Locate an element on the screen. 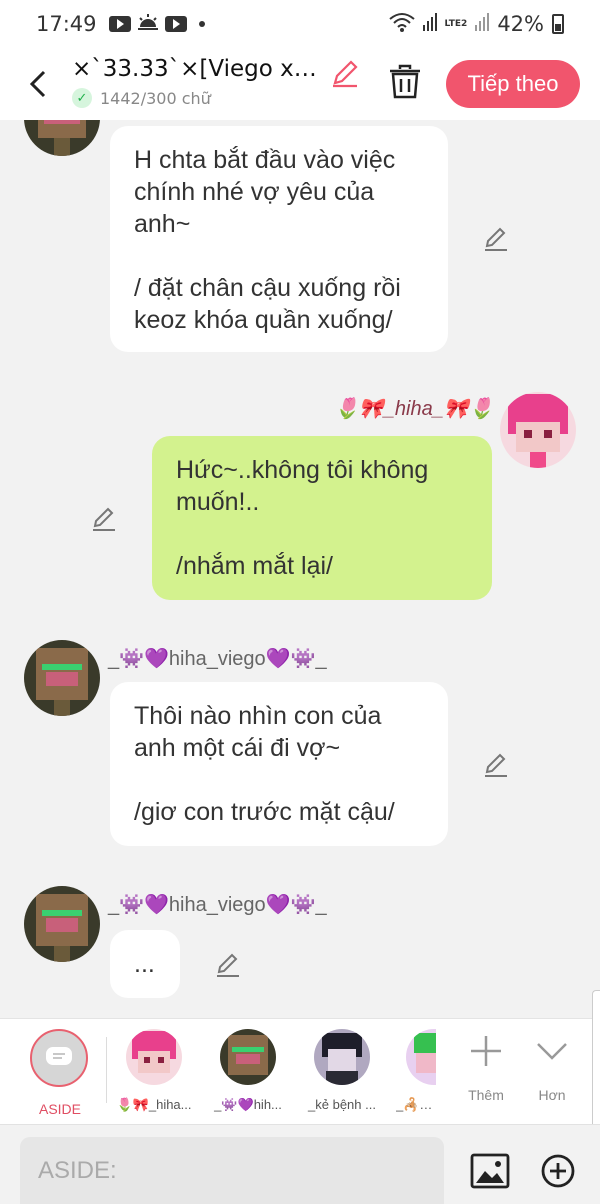 This screenshot has height=1204, width=600. image-icon is located at coordinates (490, 1171).